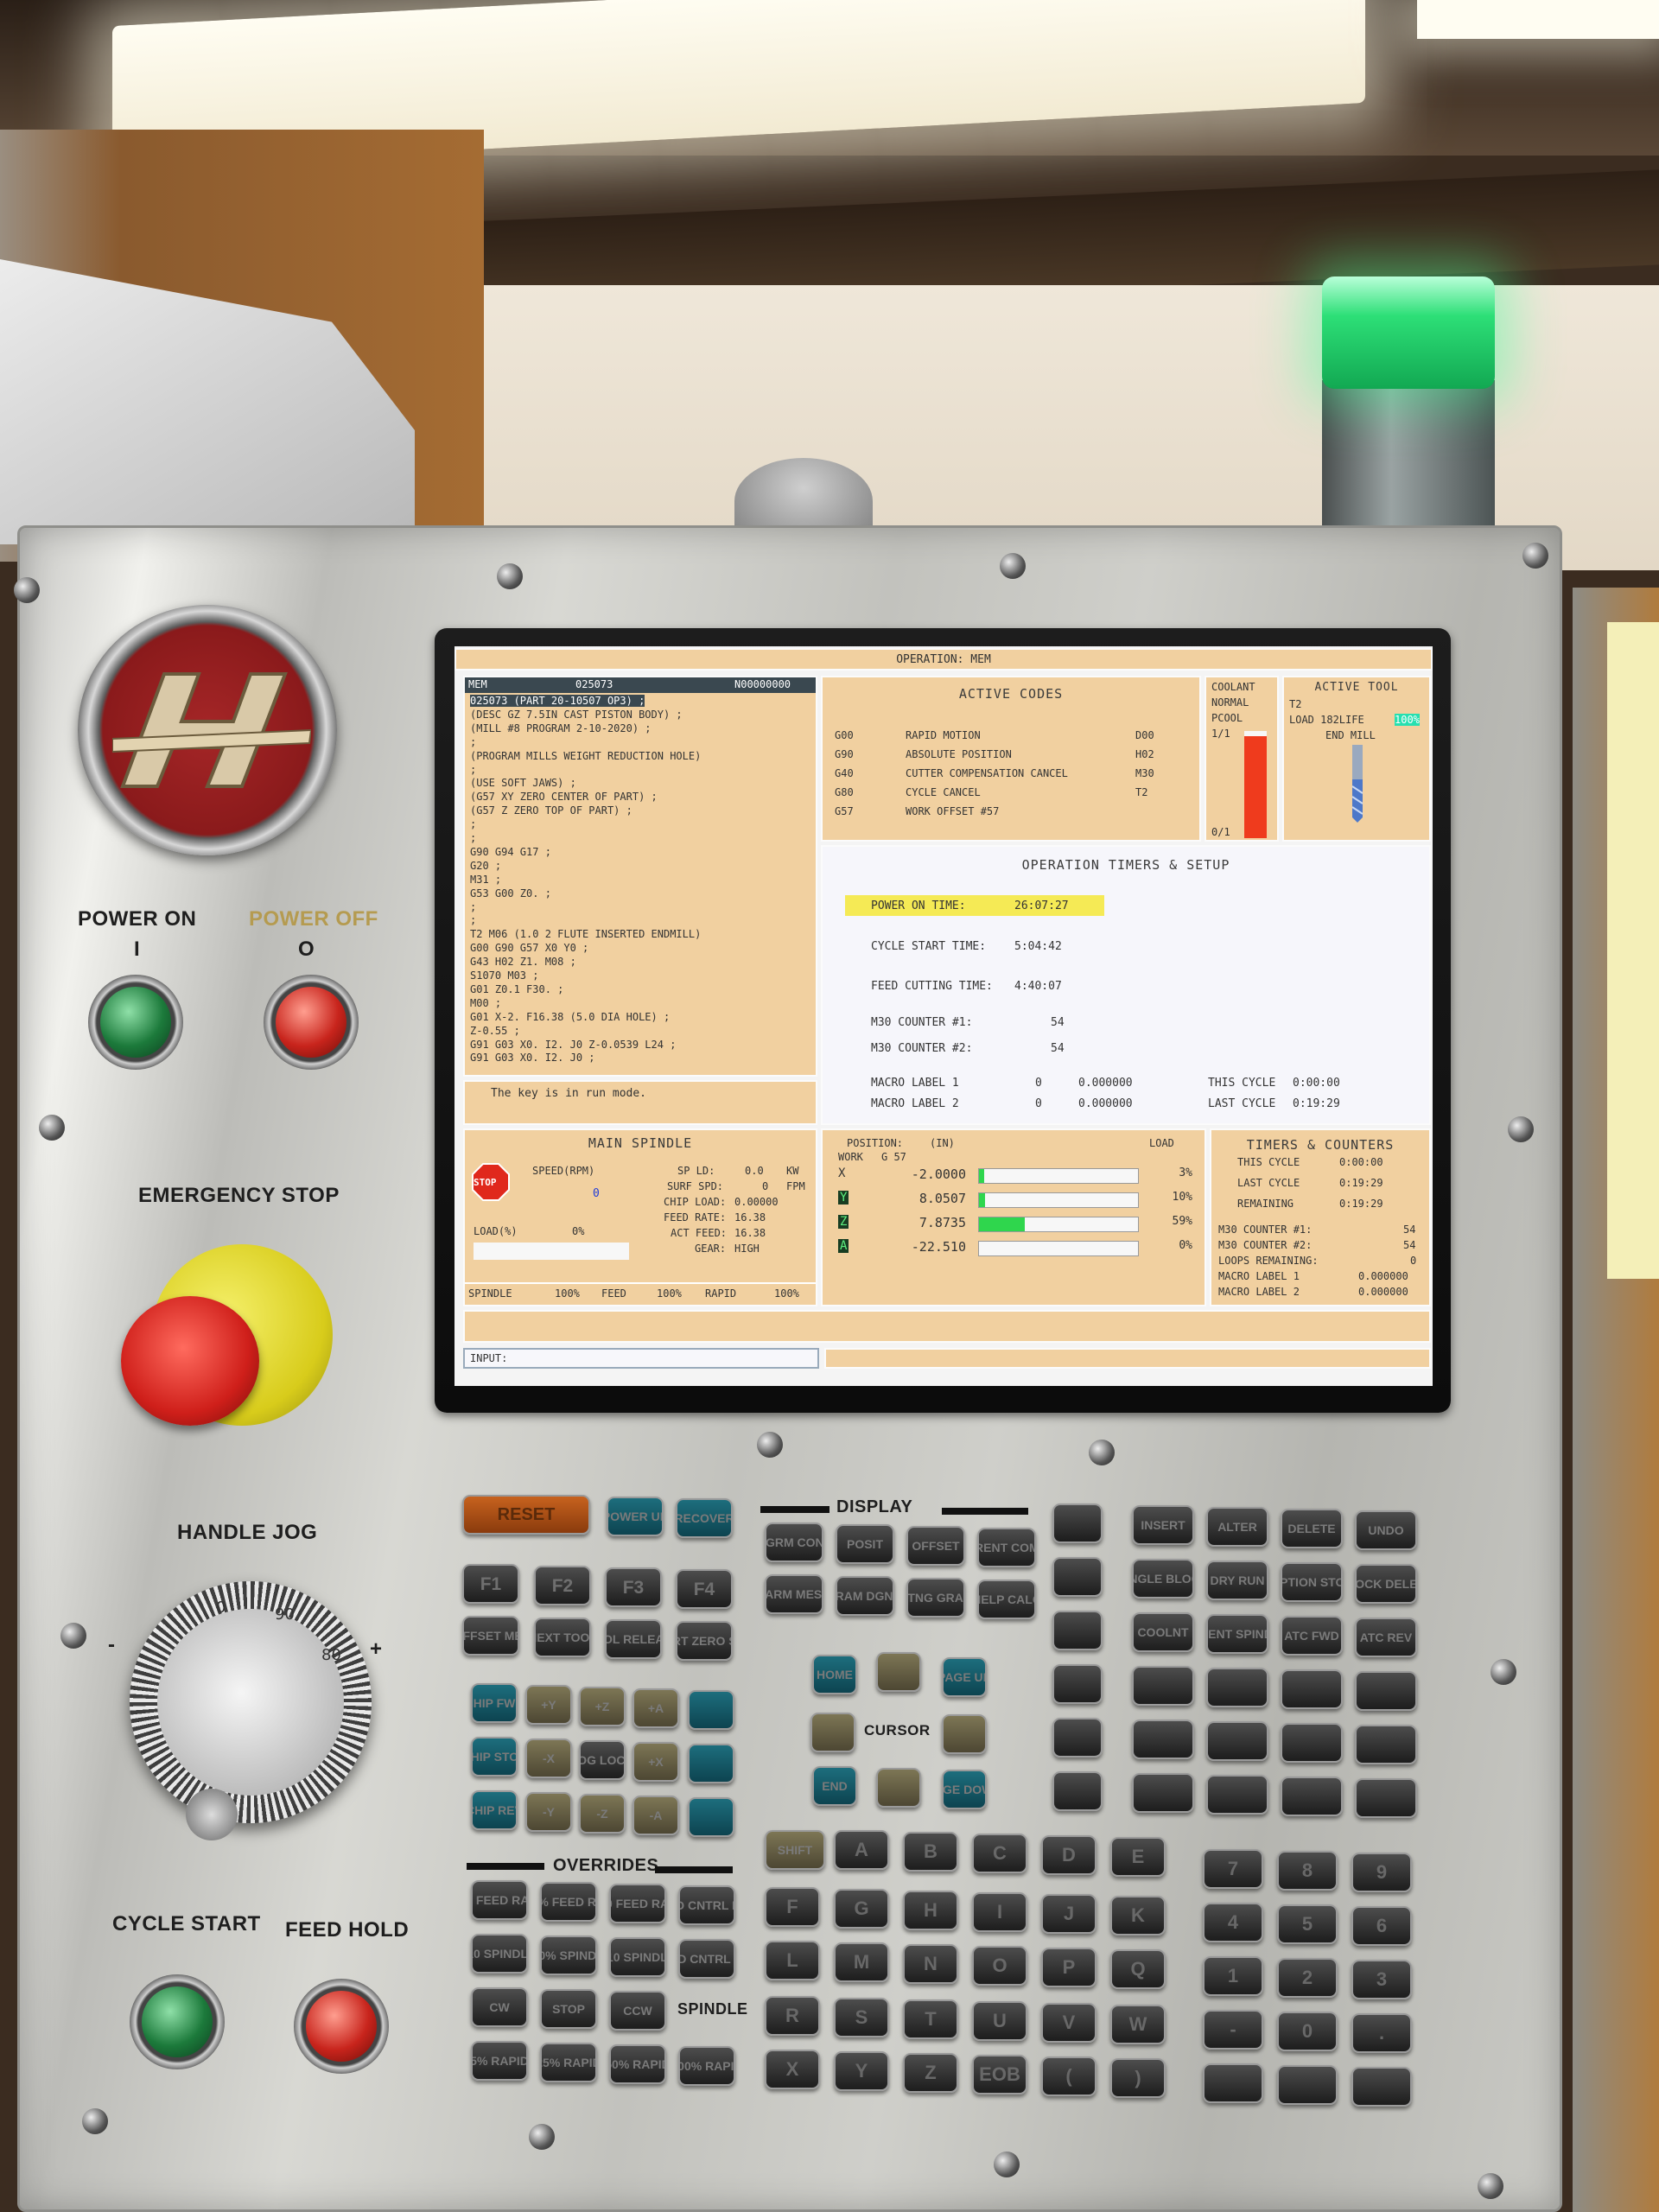 The height and width of the screenshot is (2212, 1659). Describe the element at coordinates (1006, 1599) in the screenshot. I see `help-calc-key: HELP CALC` at that location.